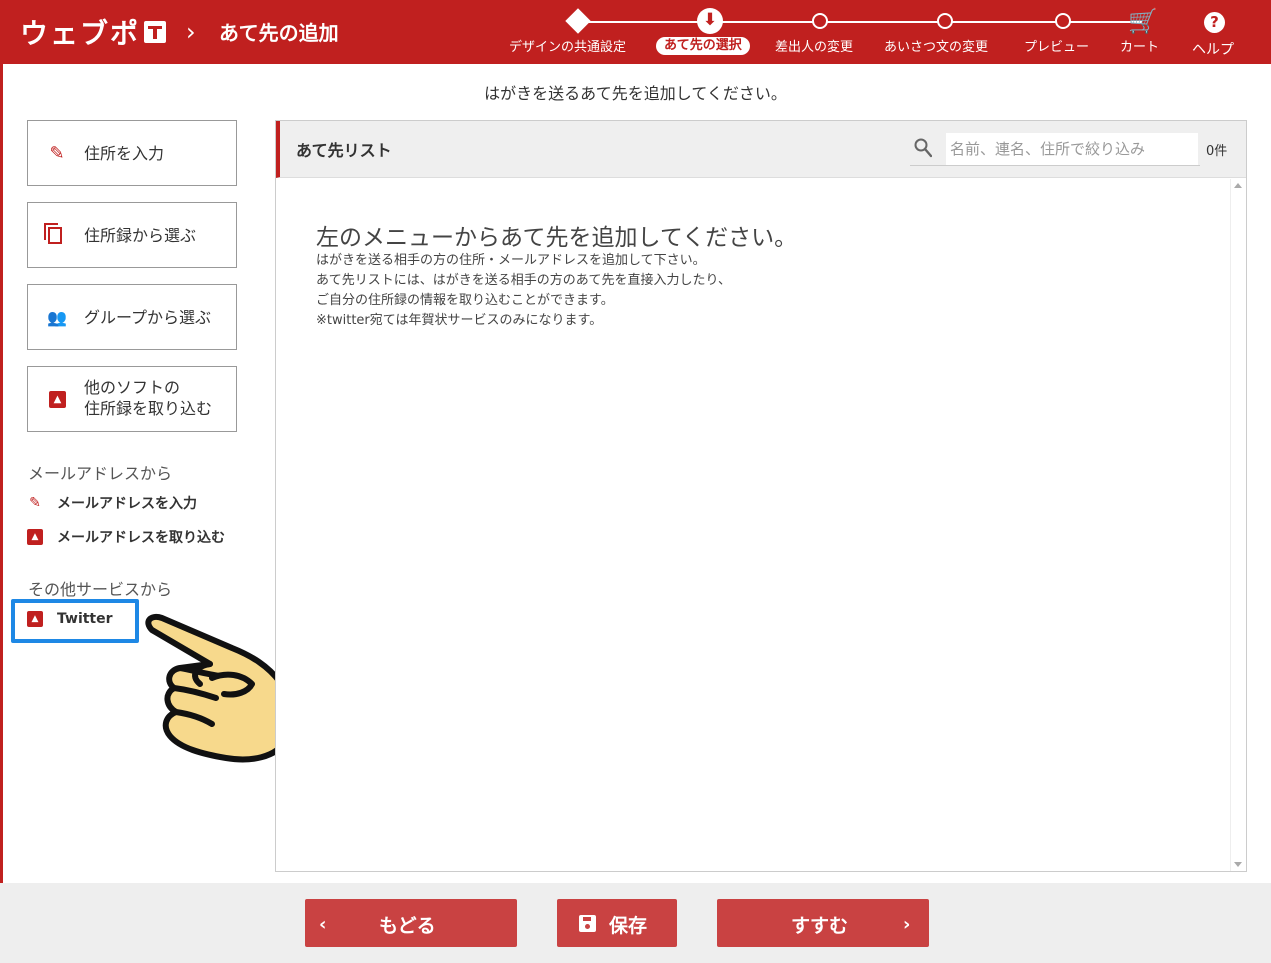  Describe the element at coordinates (100, 589) in the screenshot. I see `other-services-title: その他サービスから` at that location.